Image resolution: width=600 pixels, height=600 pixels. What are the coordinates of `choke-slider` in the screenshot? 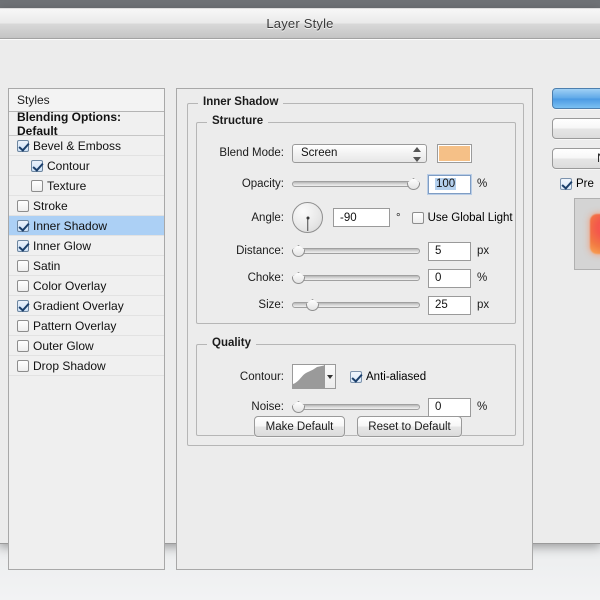 It's located at (356, 278).